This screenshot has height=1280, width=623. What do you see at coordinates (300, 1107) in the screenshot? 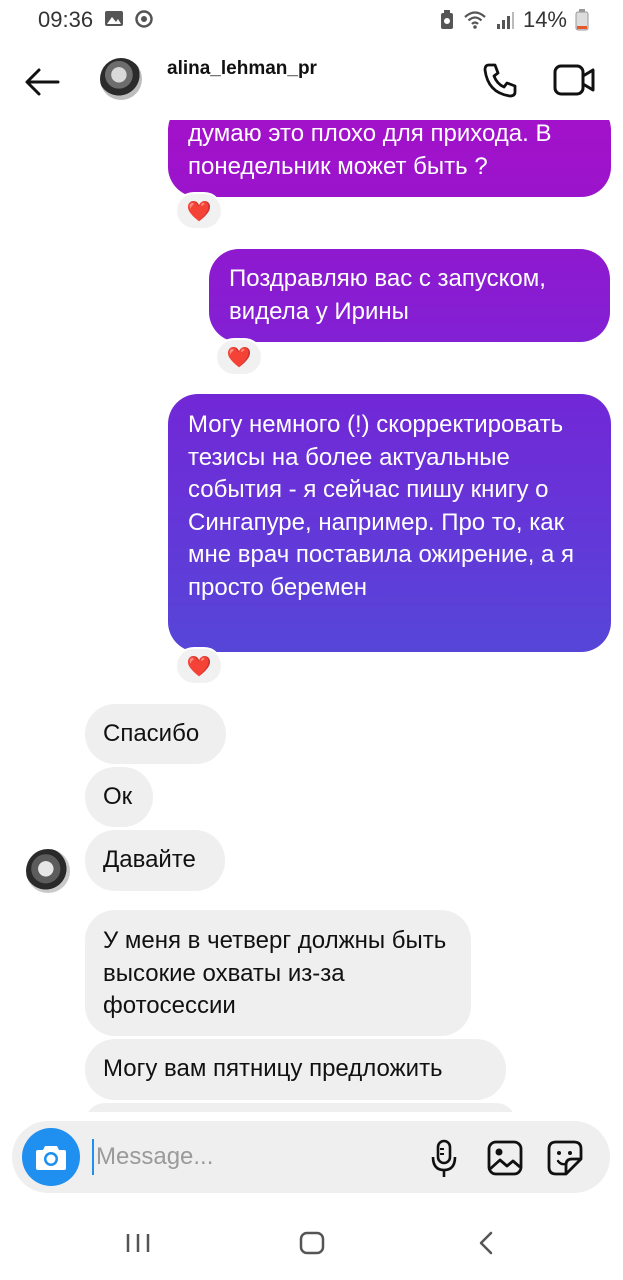
I see `incoming-message-bubble-partial` at bounding box center [300, 1107].